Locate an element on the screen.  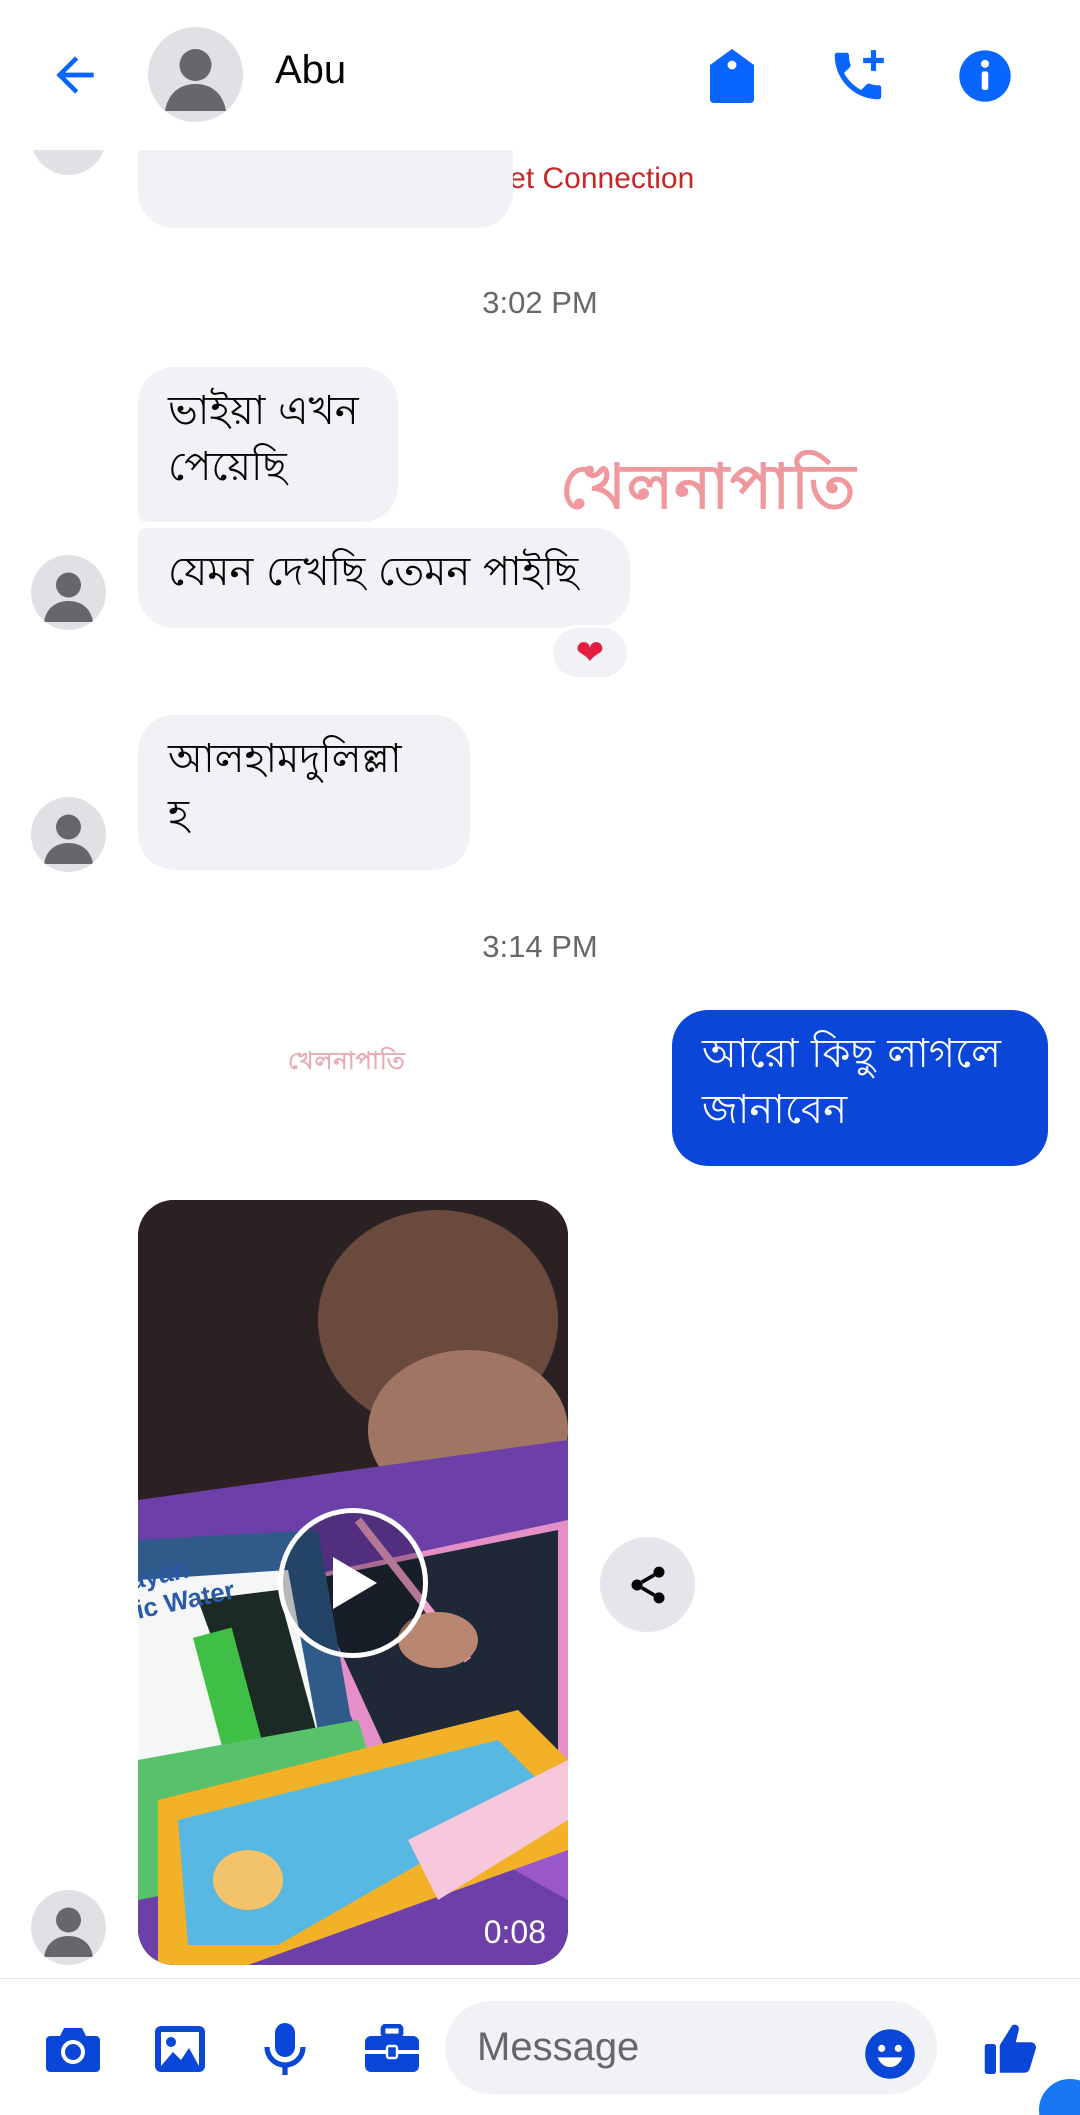
watermark-logo-small: খেলনাপাতি is located at coordinates (347, 1061).